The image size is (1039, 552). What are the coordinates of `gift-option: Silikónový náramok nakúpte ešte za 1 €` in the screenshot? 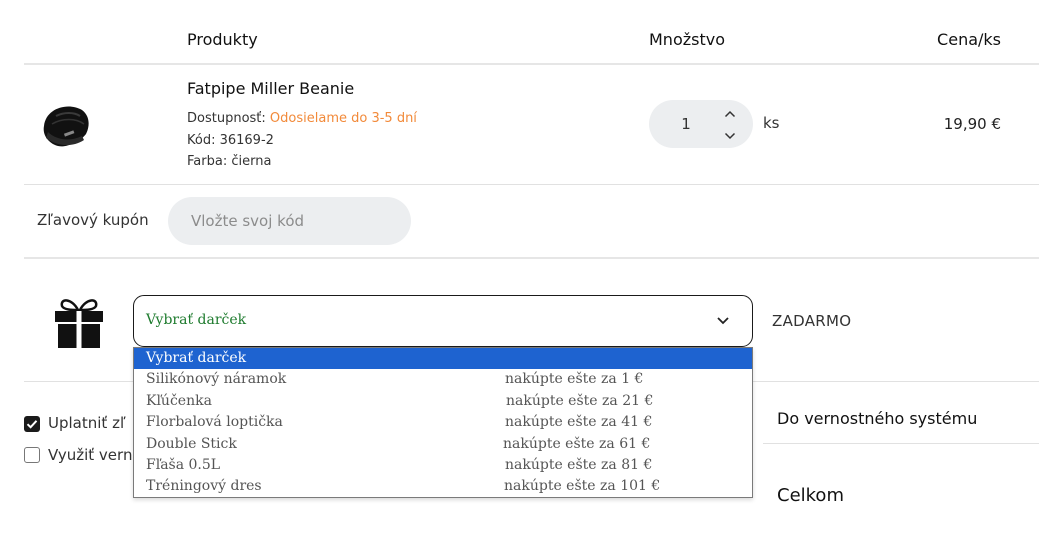 It's located at (443, 379).